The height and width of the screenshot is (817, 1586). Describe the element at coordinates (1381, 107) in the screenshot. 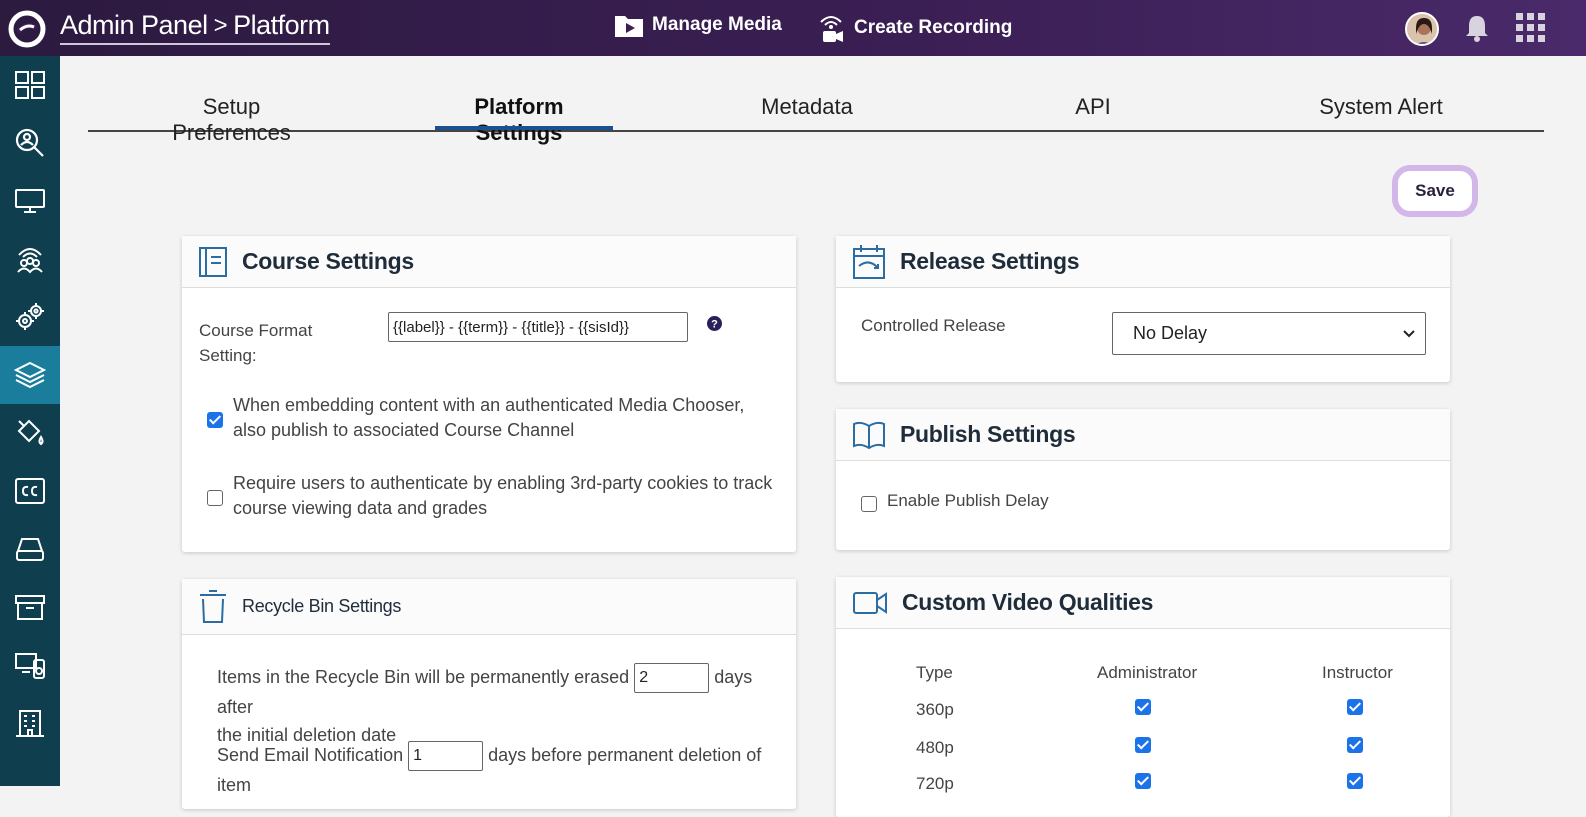

I see `tab-system-alert: System Alert` at that location.